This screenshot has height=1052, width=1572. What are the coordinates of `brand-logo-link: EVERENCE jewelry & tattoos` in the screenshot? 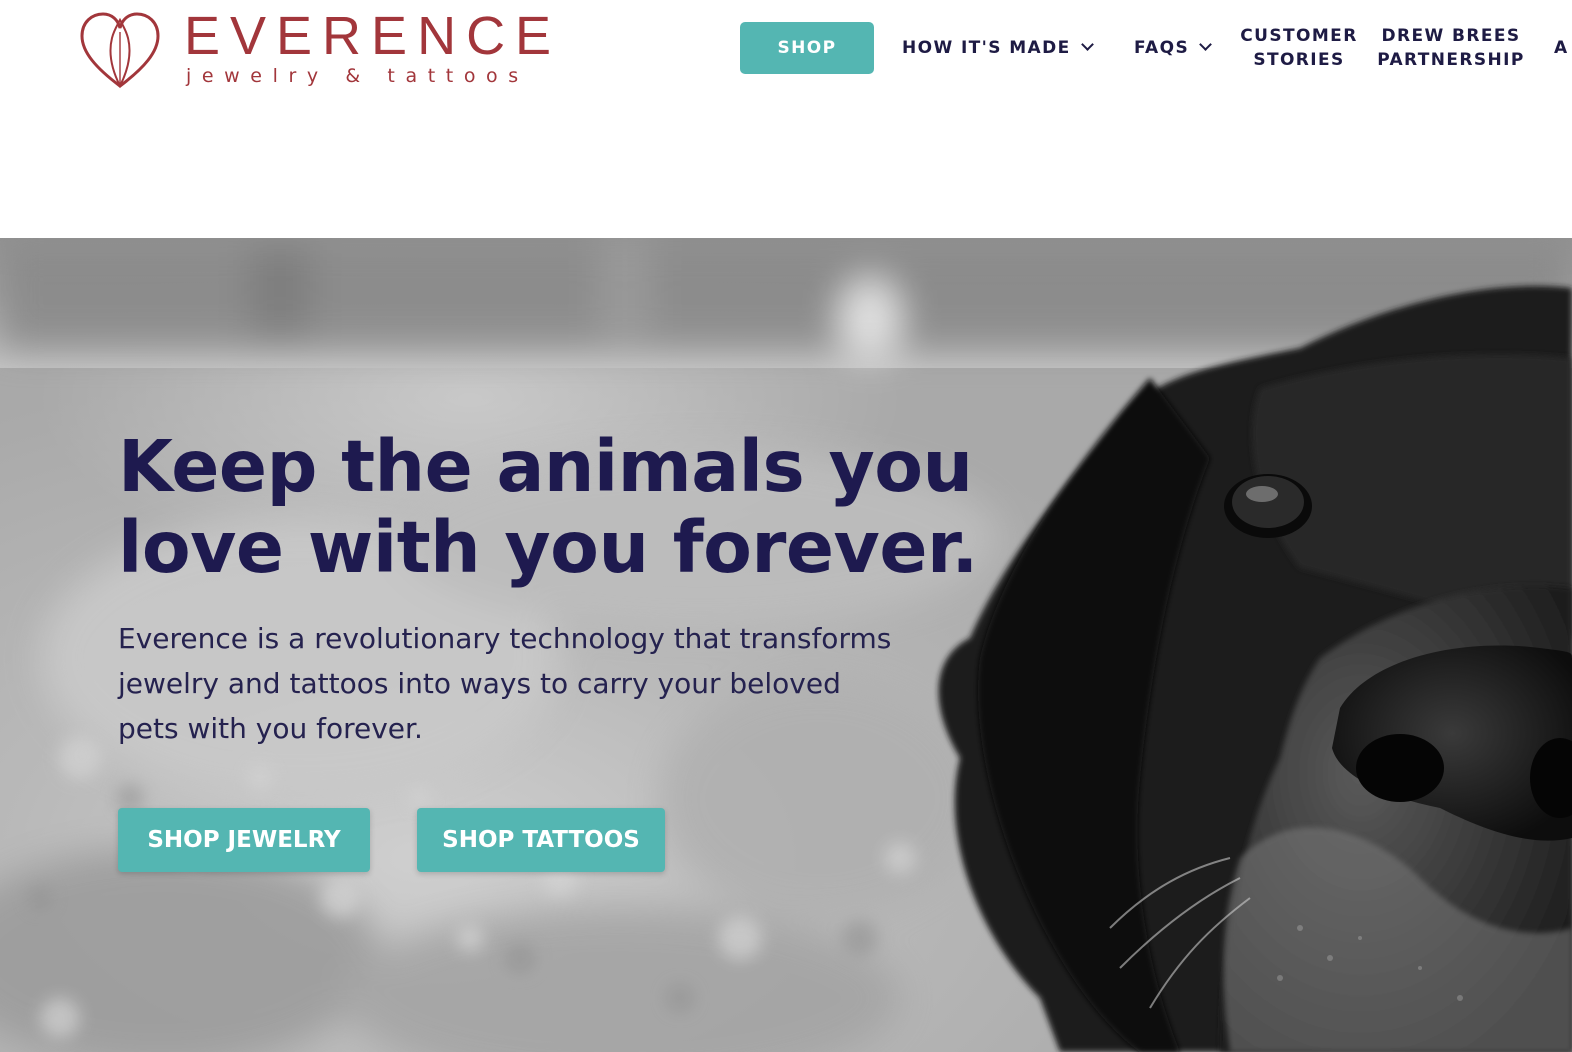 It's located at (318, 48).